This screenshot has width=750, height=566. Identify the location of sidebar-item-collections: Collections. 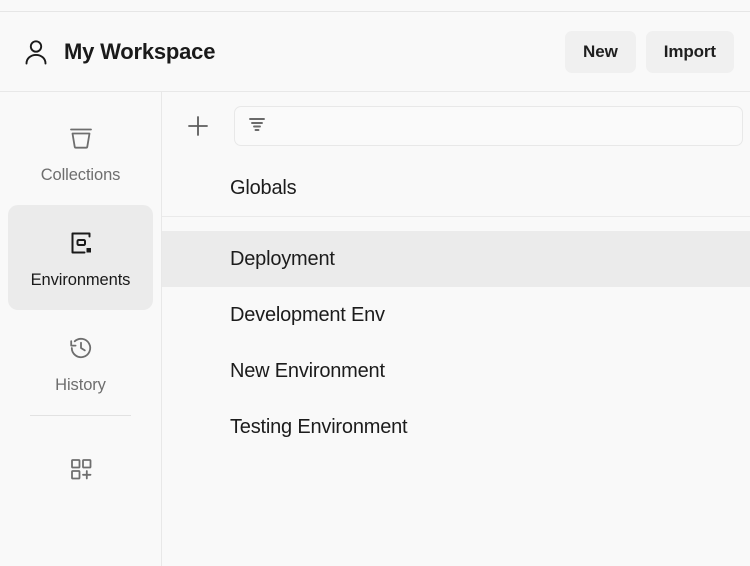
(80, 152).